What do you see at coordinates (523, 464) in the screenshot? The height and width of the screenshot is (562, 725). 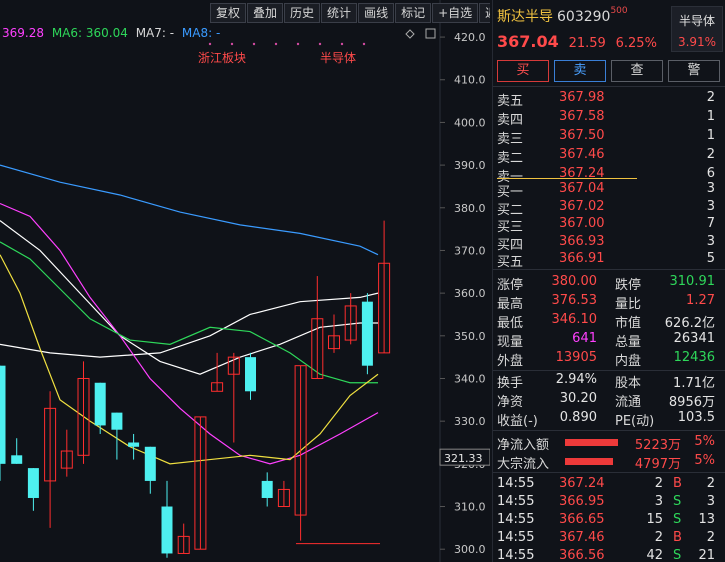 I see `flow-label: 大宗流入` at bounding box center [523, 464].